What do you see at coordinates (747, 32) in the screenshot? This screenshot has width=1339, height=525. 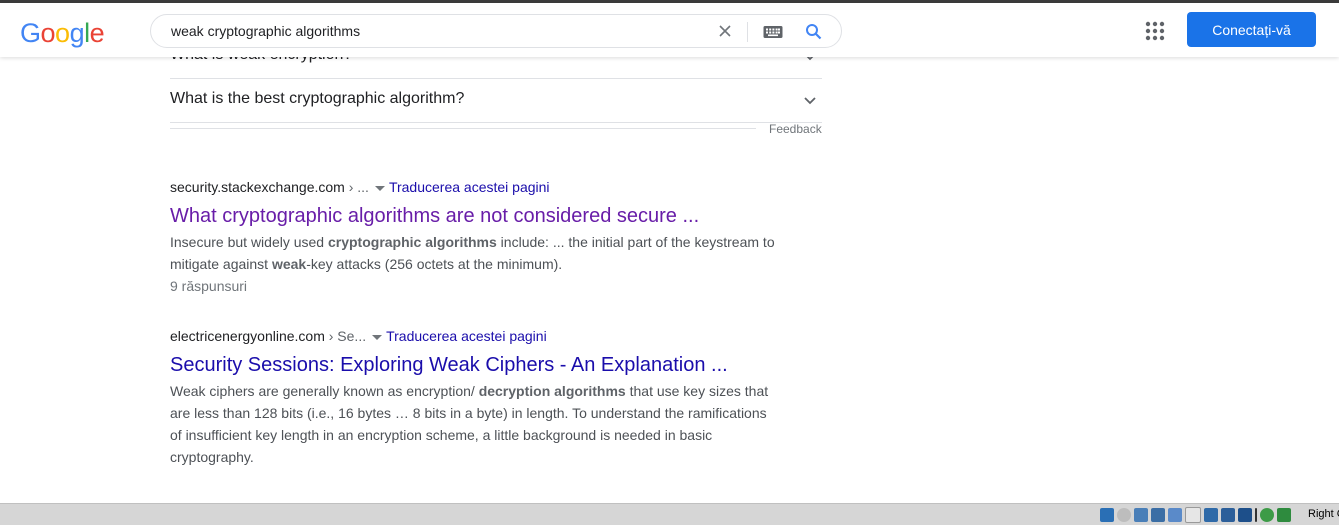 I see `search-divider` at bounding box center [747, 32].